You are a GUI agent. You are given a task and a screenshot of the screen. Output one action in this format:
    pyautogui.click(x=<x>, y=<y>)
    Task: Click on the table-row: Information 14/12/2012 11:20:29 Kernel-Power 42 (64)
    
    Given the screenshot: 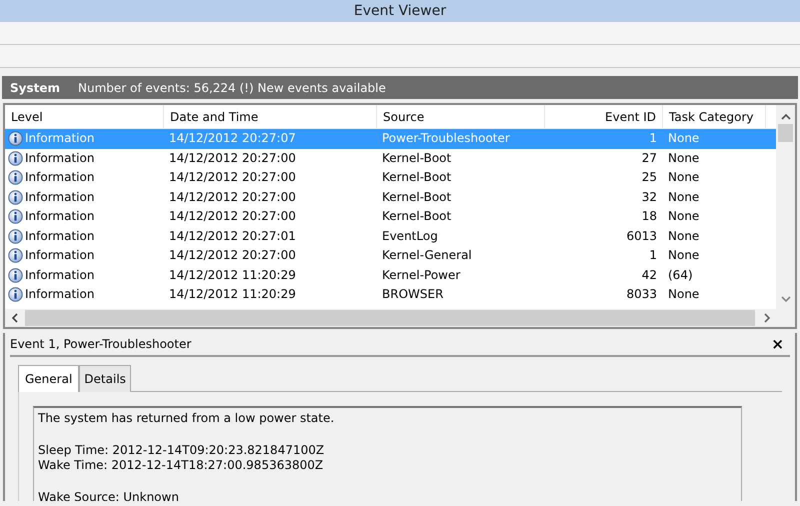 What is the action you would take?
    pyautogui.click(x=390, y=275)
    